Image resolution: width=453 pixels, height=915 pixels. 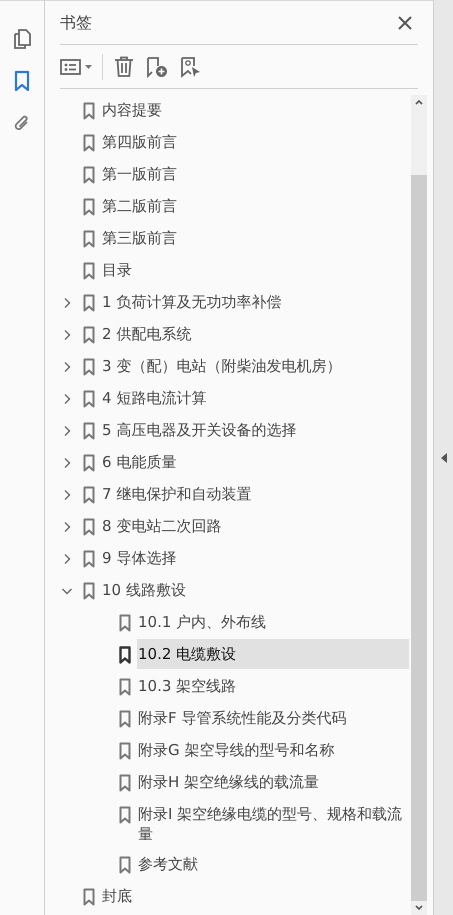 I want to click on bookmark-item: 2 供配电系统, so click(x=255, y=334).